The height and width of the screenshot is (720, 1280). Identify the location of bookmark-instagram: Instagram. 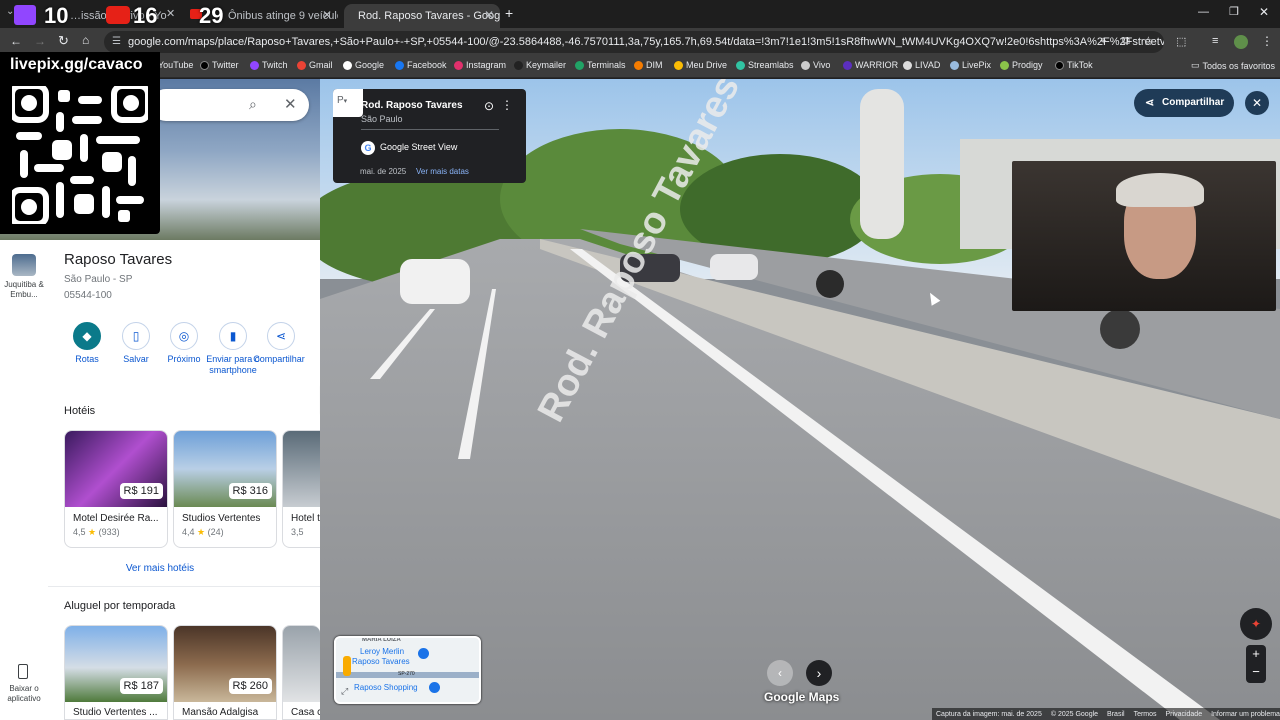
(480, 65).